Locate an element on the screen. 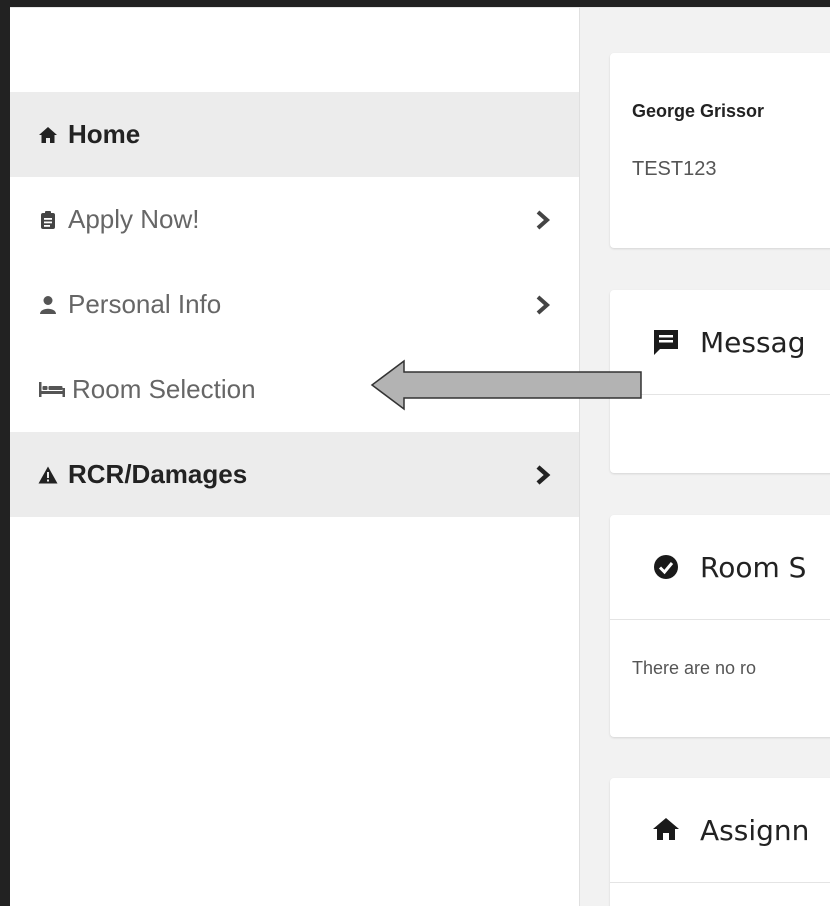 Image resolution: width=830 pixels, height=906 pixels. annotation-arrow is located at coordinates (506, 385).